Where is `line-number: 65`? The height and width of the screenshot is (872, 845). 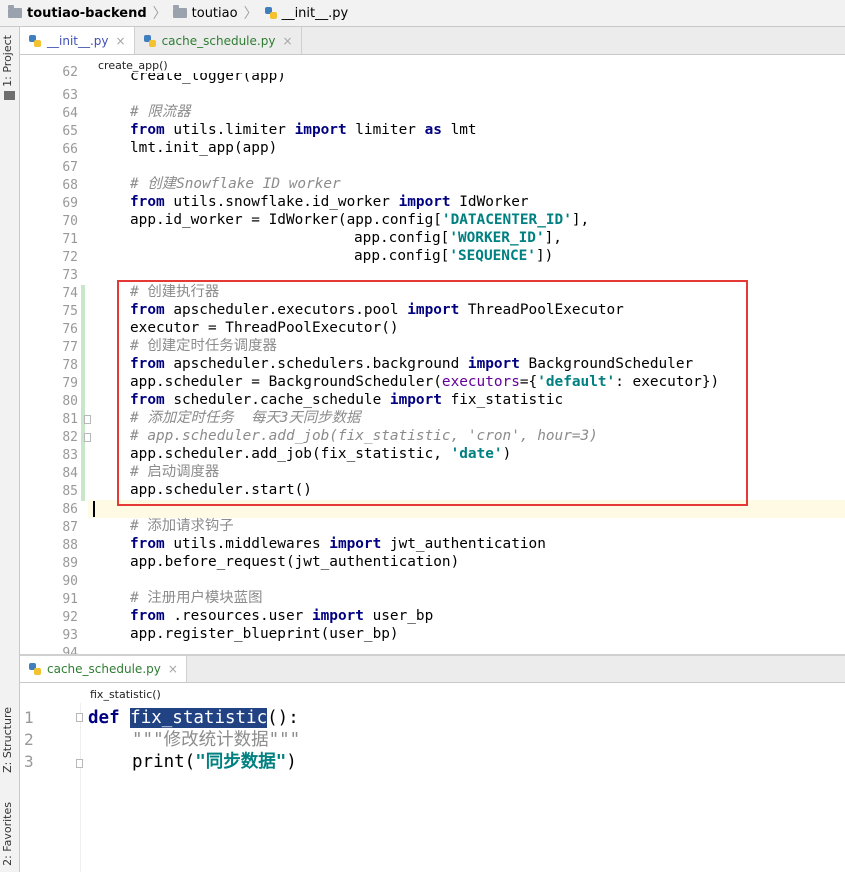 line-number: 65 is located at coordinates (70, 131).